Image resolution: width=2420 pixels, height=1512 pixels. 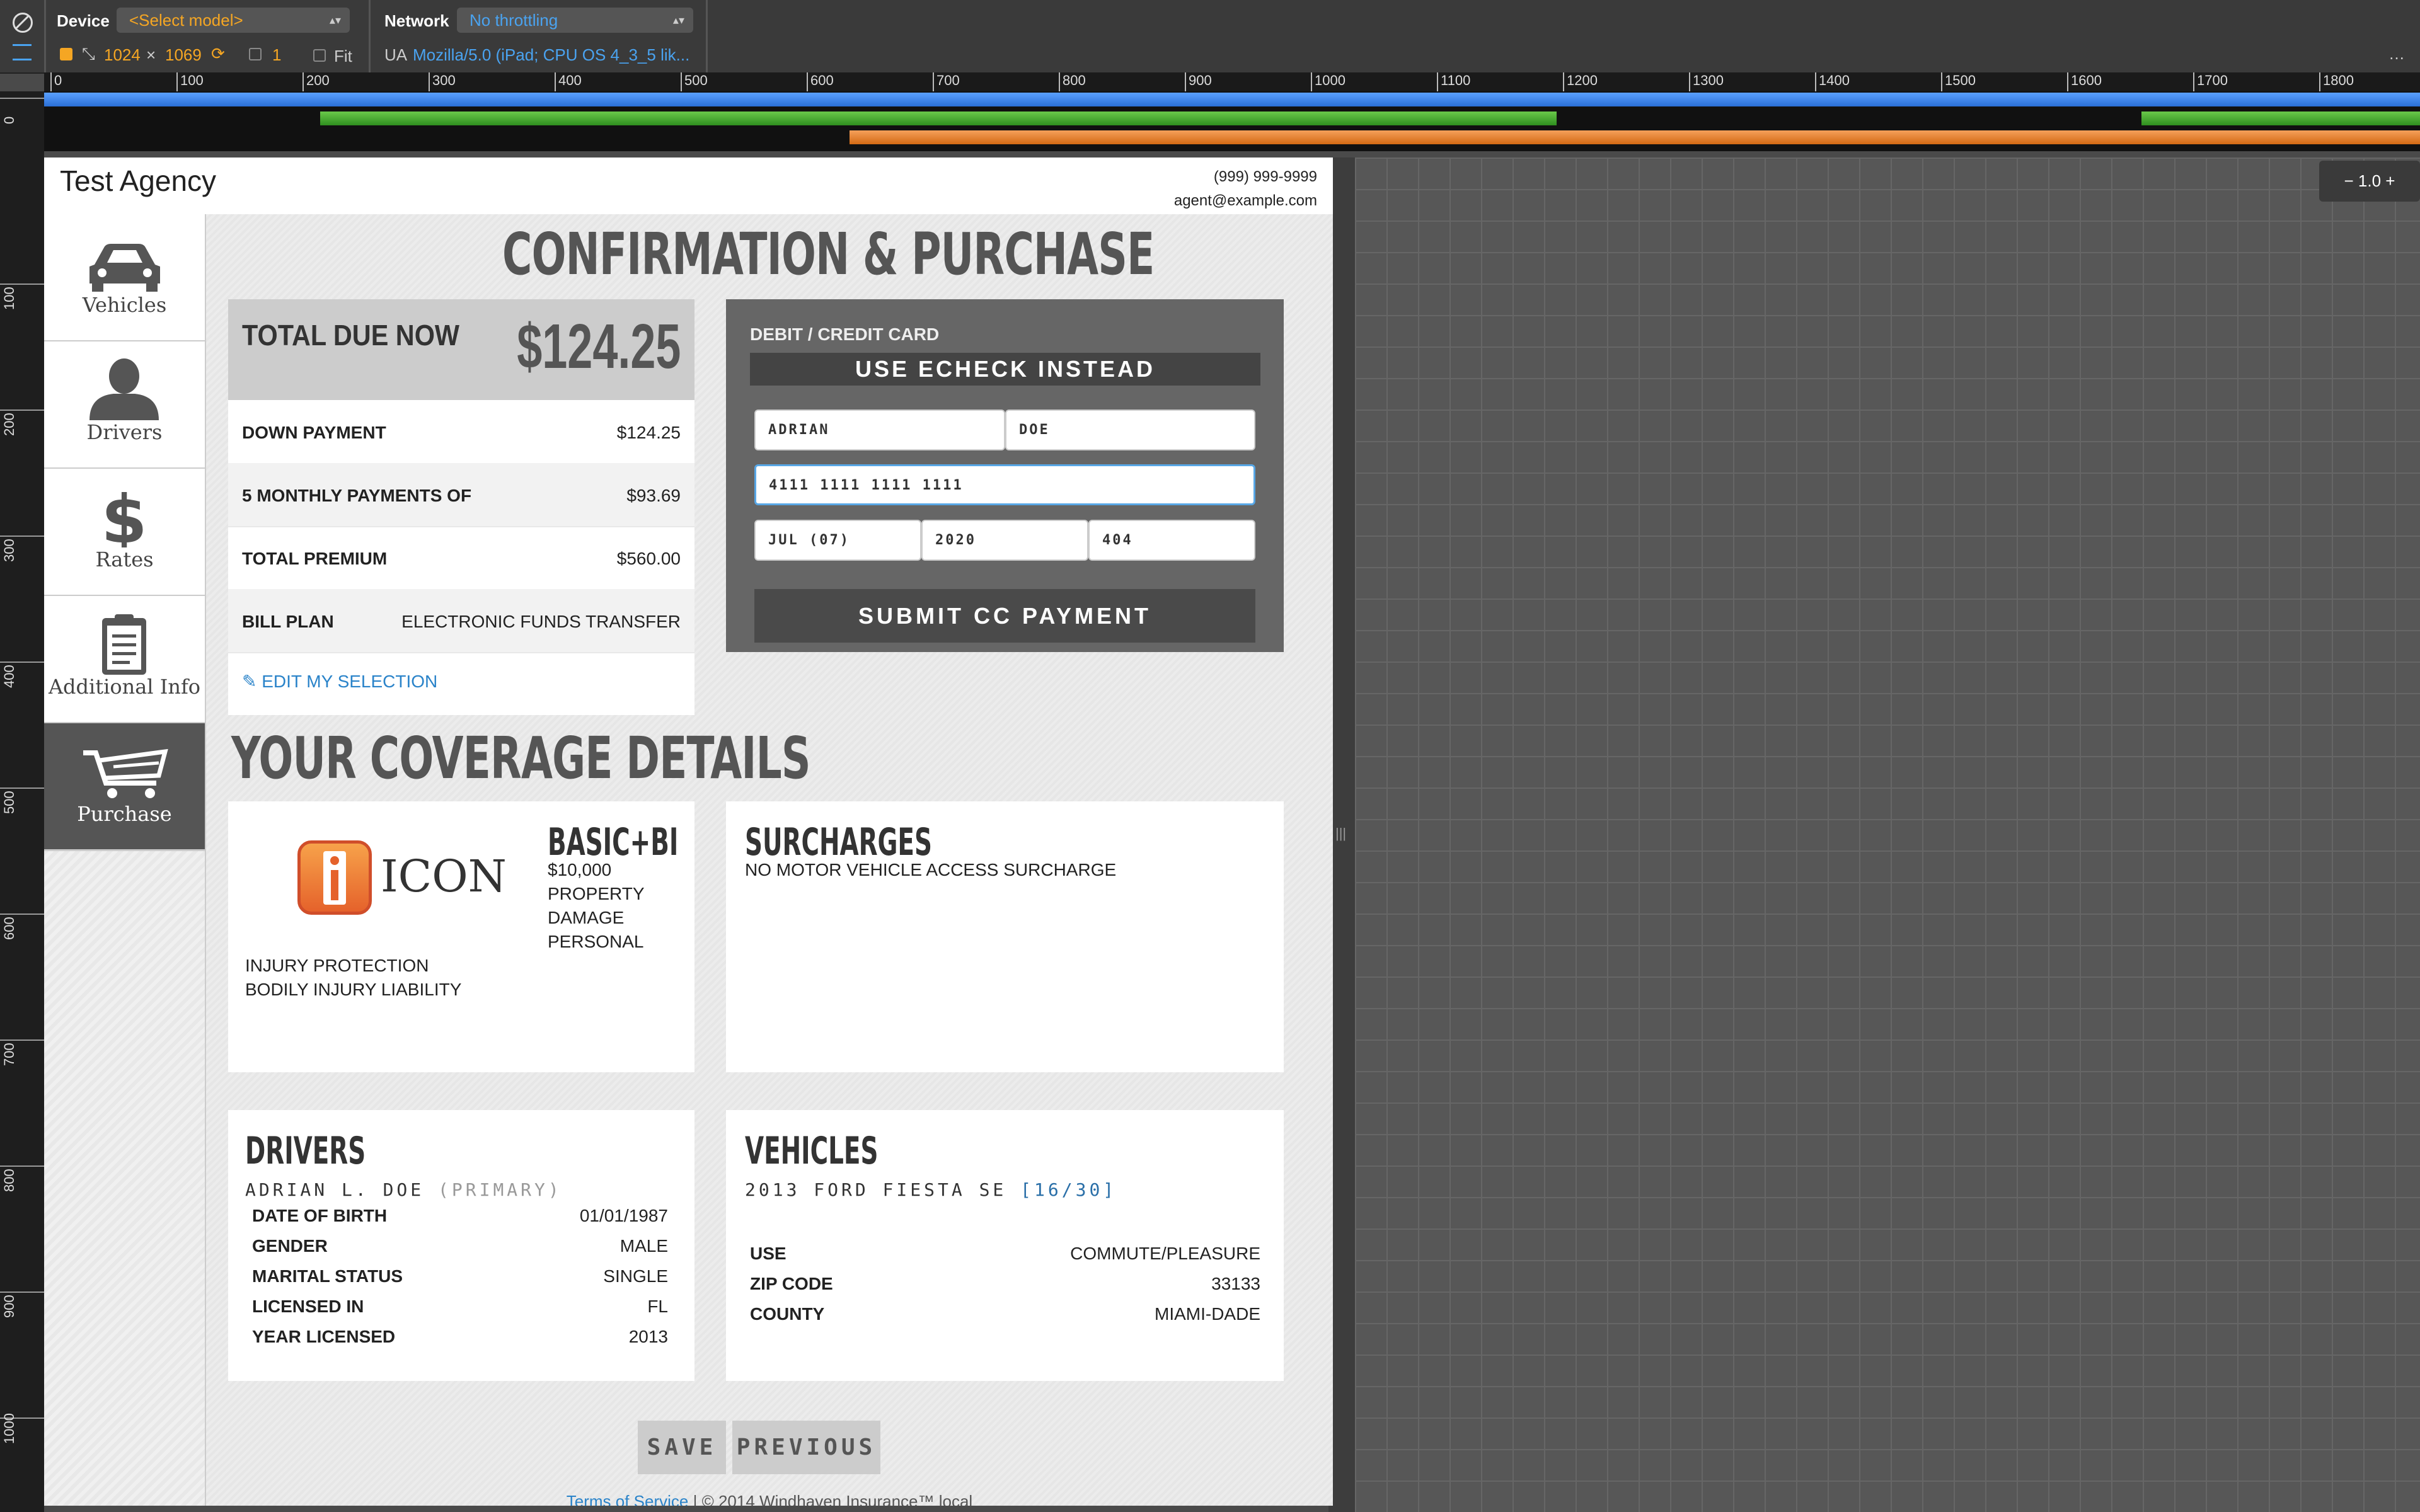 What do you see at coordinates (520, 758) in the screenshot?
I see `coverage-heading: YOUR COVERAGE DETAILS` at bounding box center [520, 758].